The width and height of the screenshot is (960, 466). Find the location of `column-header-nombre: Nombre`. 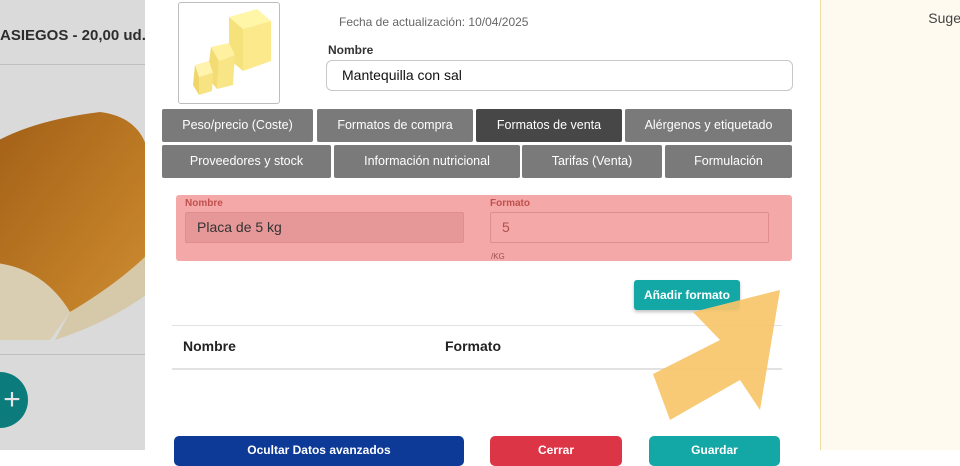

column-header-nombre: Nombre is located at coordinates (209, 346).